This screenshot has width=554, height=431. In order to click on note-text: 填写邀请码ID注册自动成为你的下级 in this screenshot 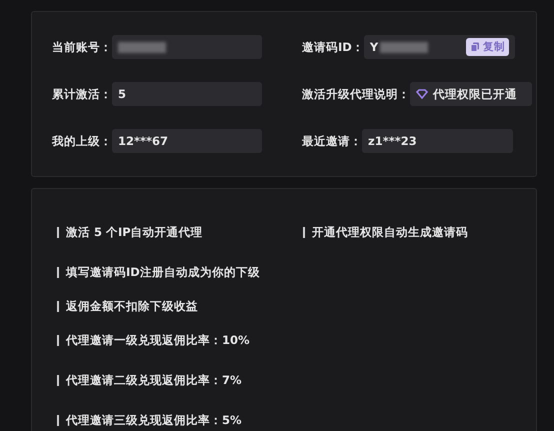, I will do `click(163, 272)`.